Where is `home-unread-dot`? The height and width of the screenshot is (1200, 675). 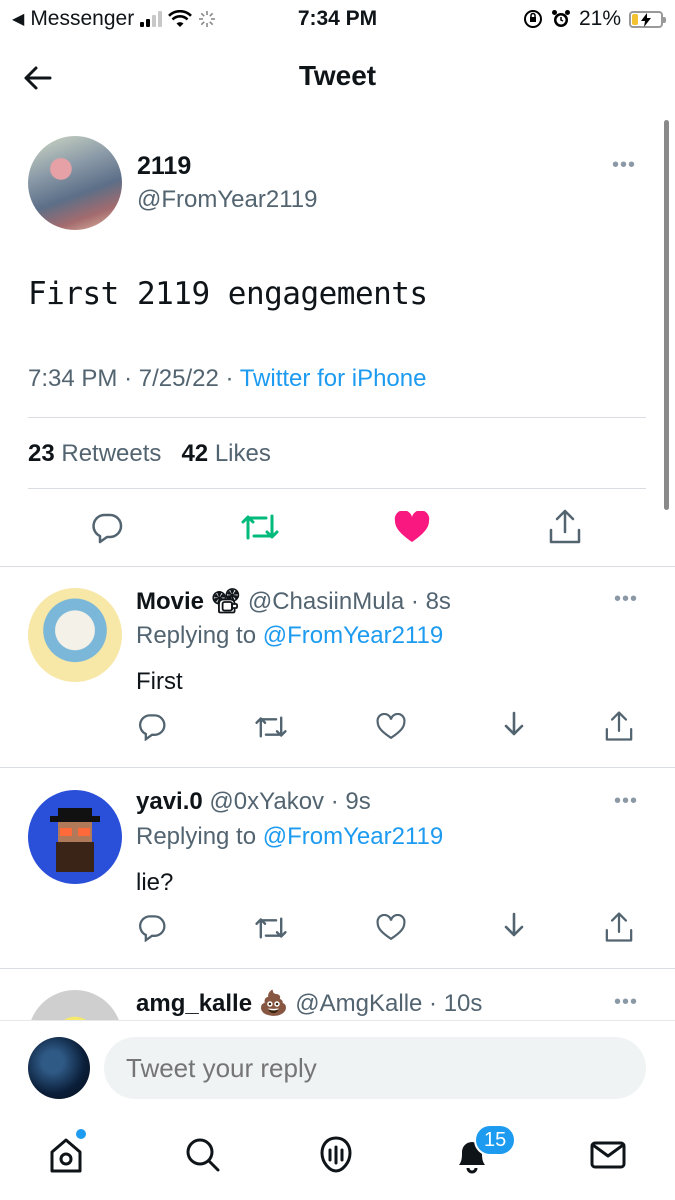 home-unread-dot is located at coordinates (81, 1134).